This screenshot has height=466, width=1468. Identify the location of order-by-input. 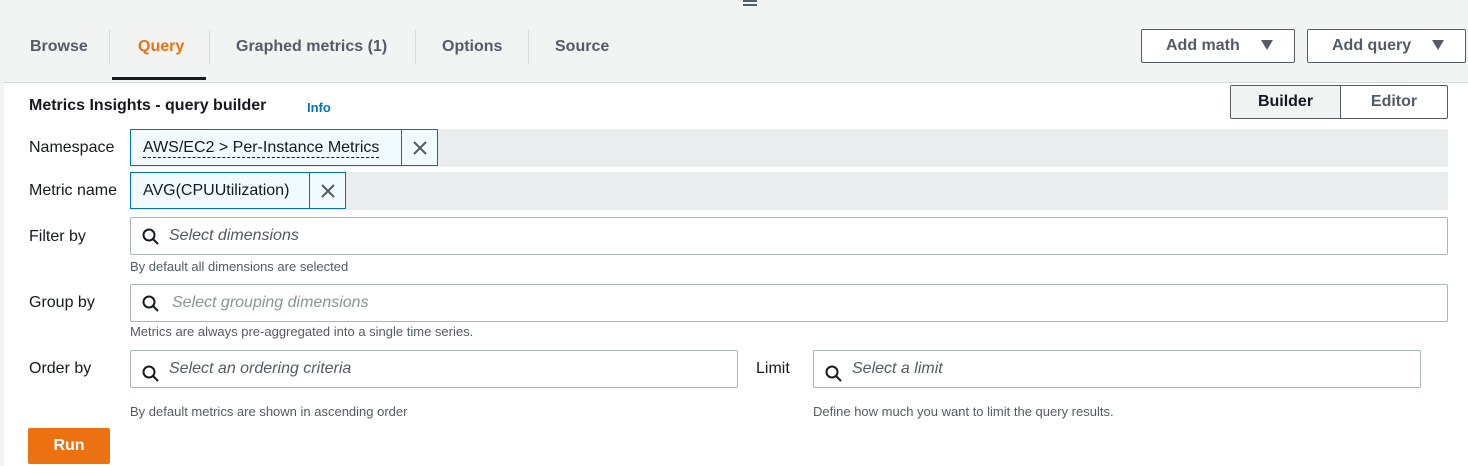
(449, 369).